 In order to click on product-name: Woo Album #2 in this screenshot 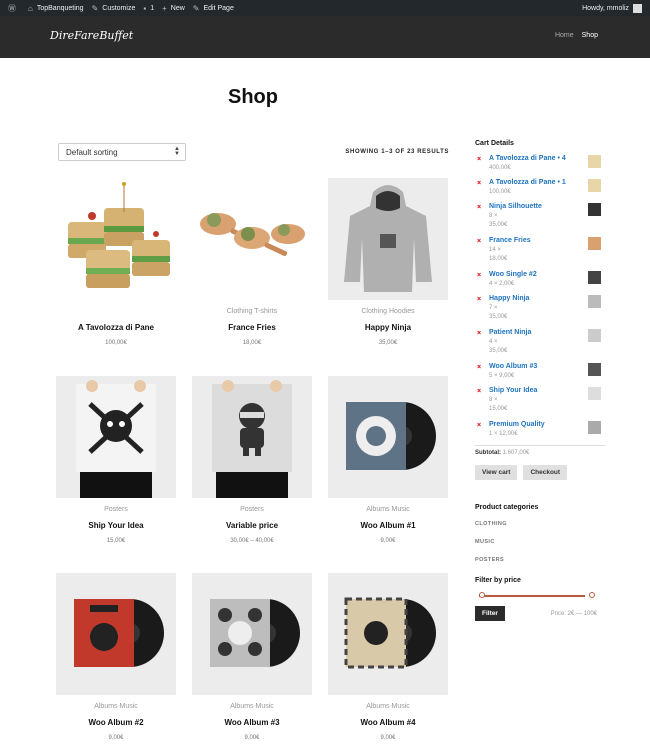, I will do `click(116, 722)`.